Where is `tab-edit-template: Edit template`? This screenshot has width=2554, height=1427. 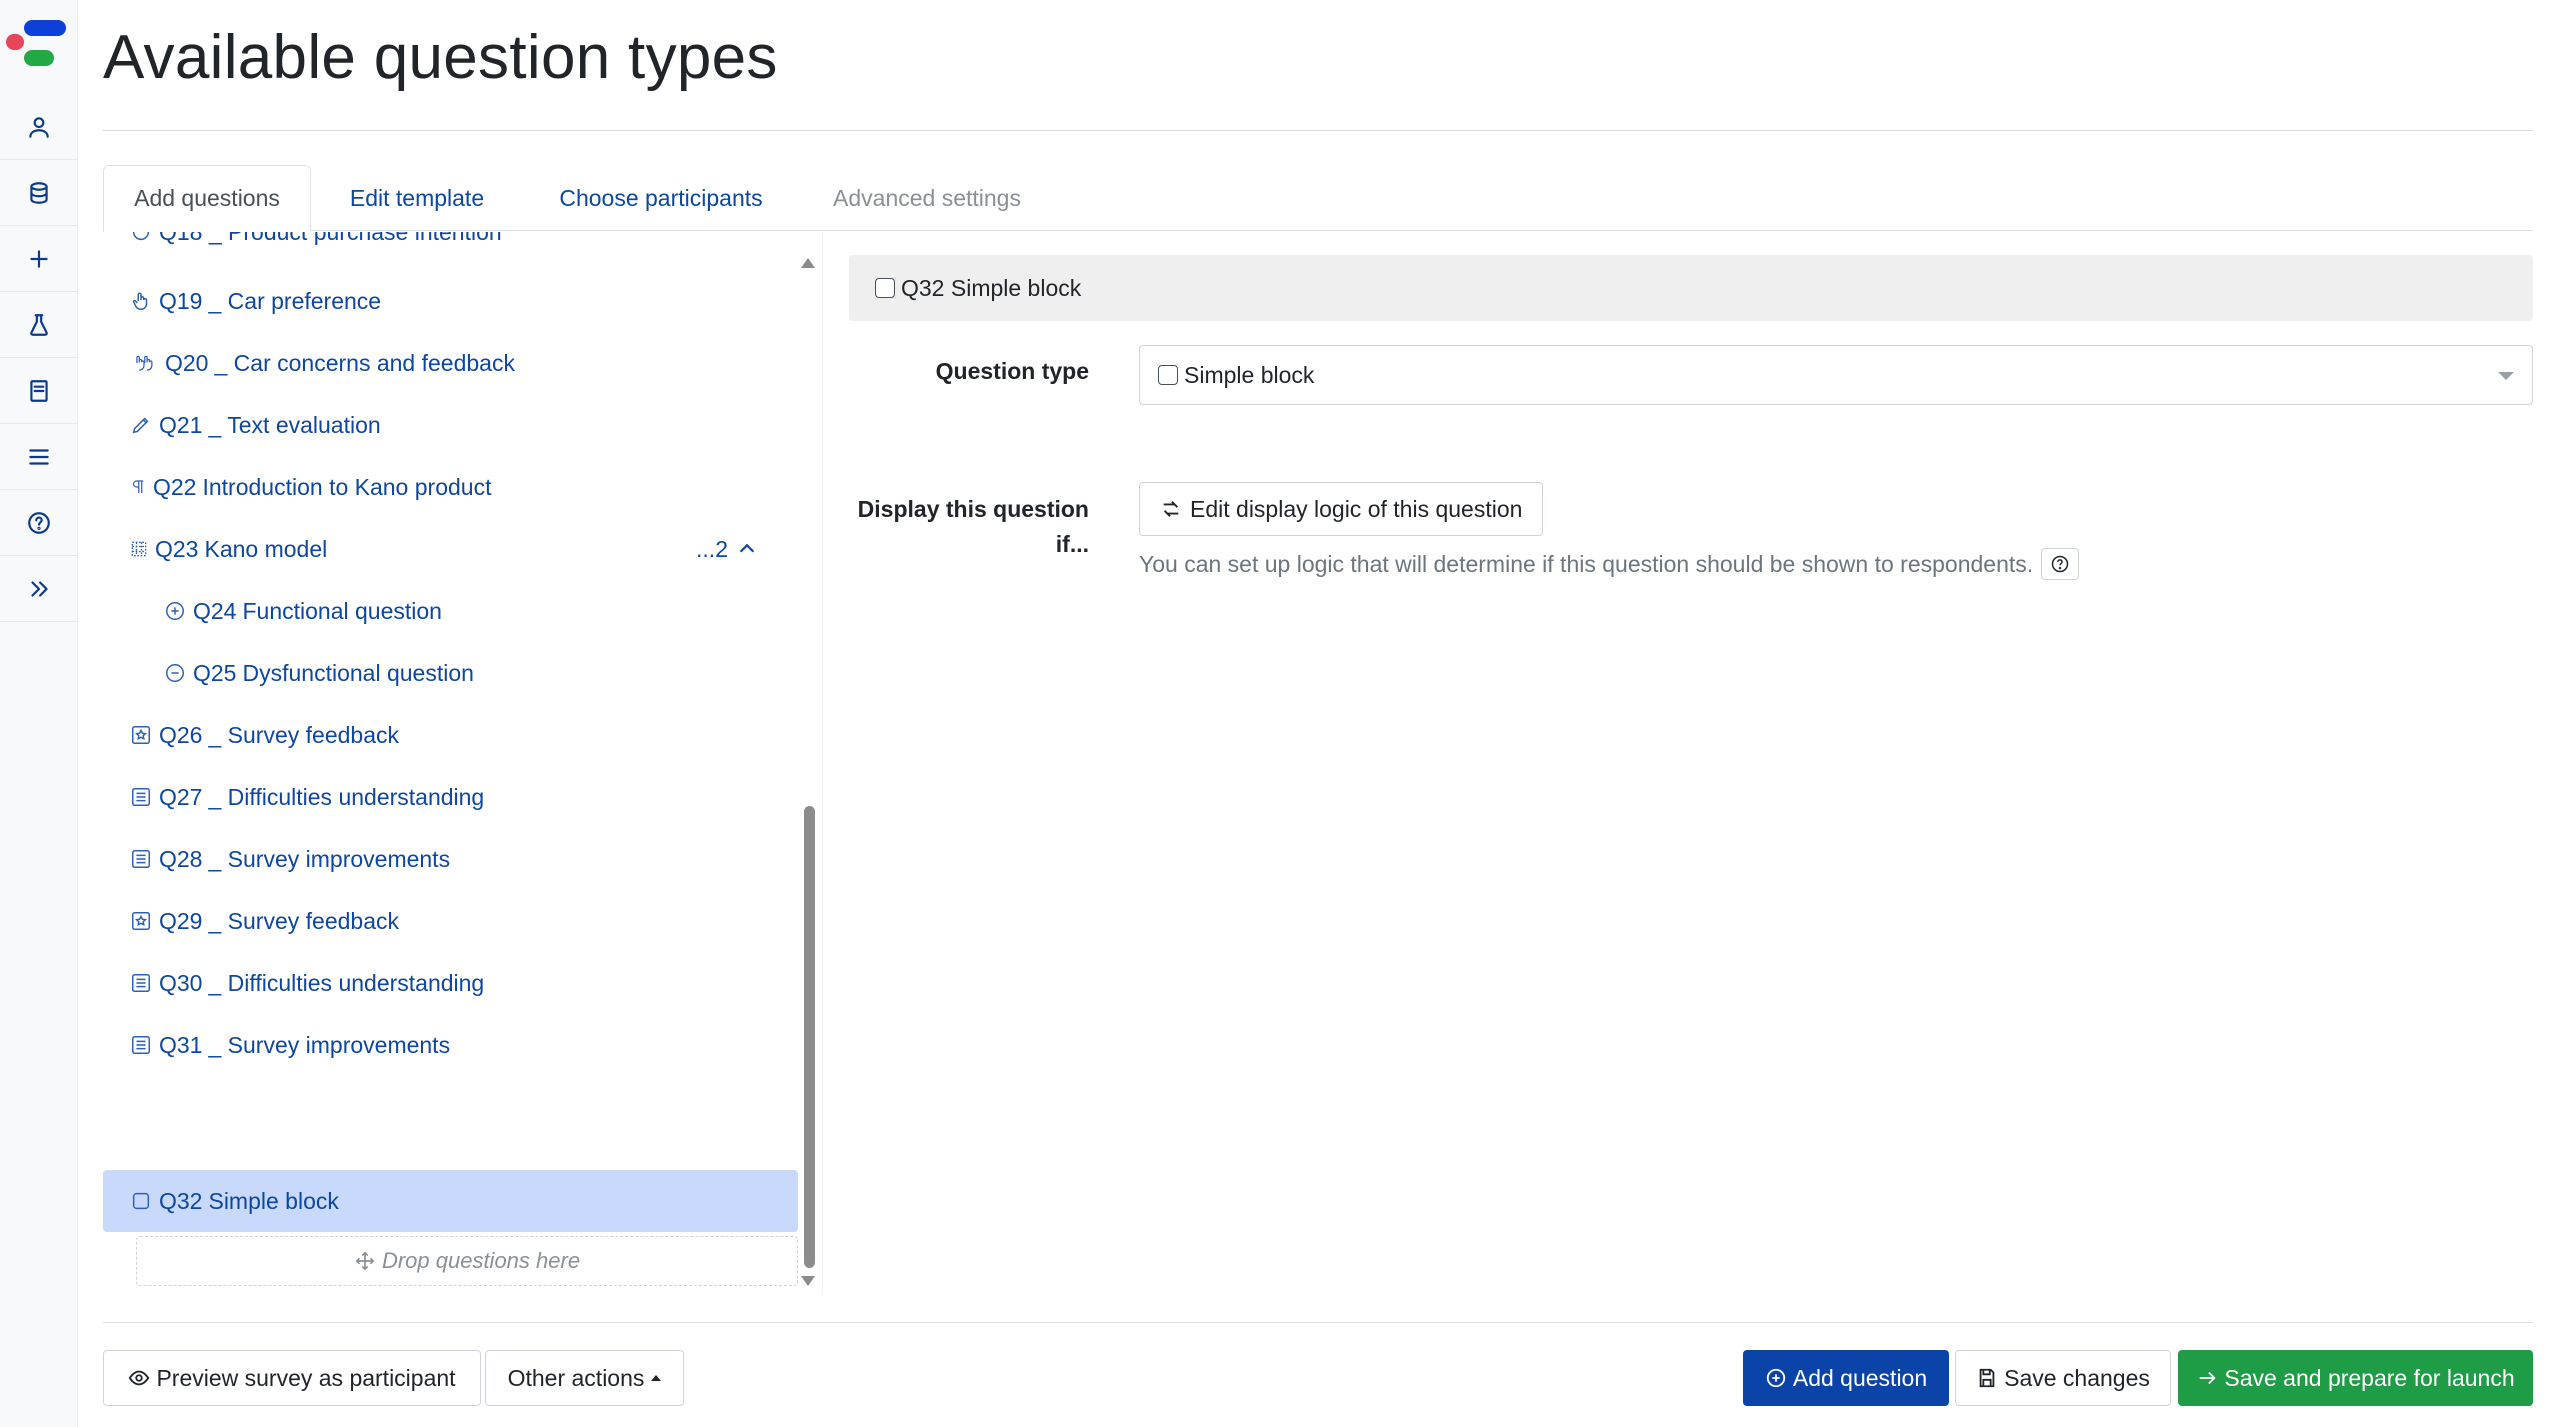
tab-edit-template: Edit template is located at coordinates (417, 198).